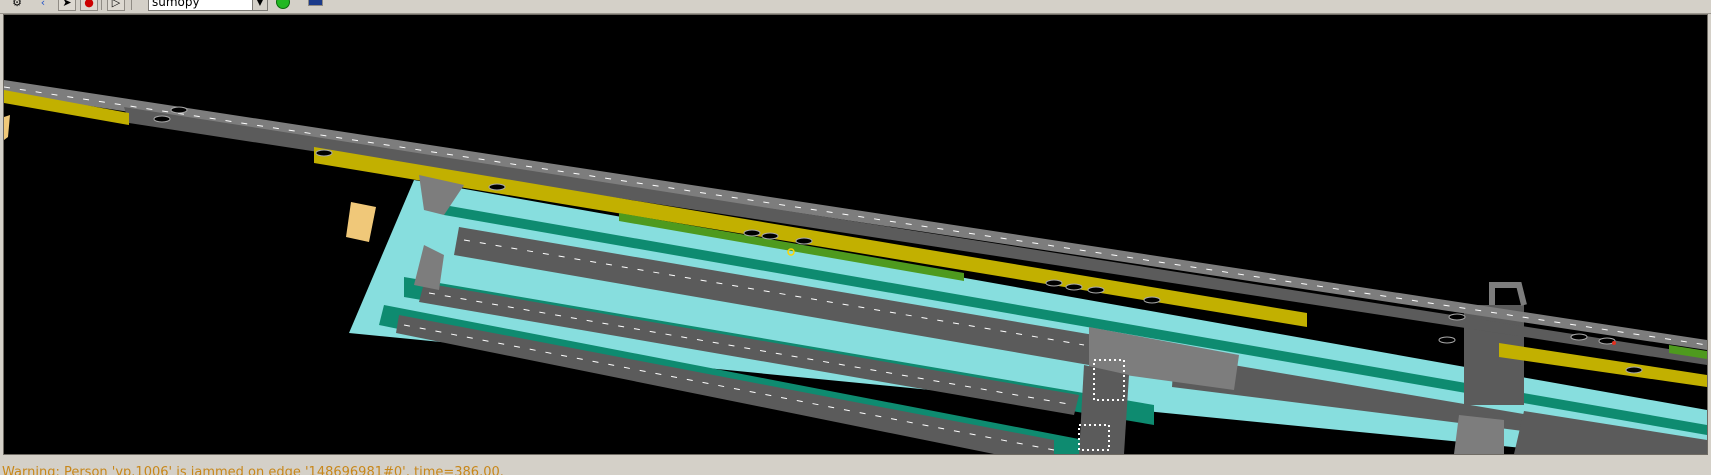 This screenshot has width=1711, height=475. What do you see at coordinates (89, 5) in the screenshot?
I see `stop-icon: ●` at bounding box center [89, 5].